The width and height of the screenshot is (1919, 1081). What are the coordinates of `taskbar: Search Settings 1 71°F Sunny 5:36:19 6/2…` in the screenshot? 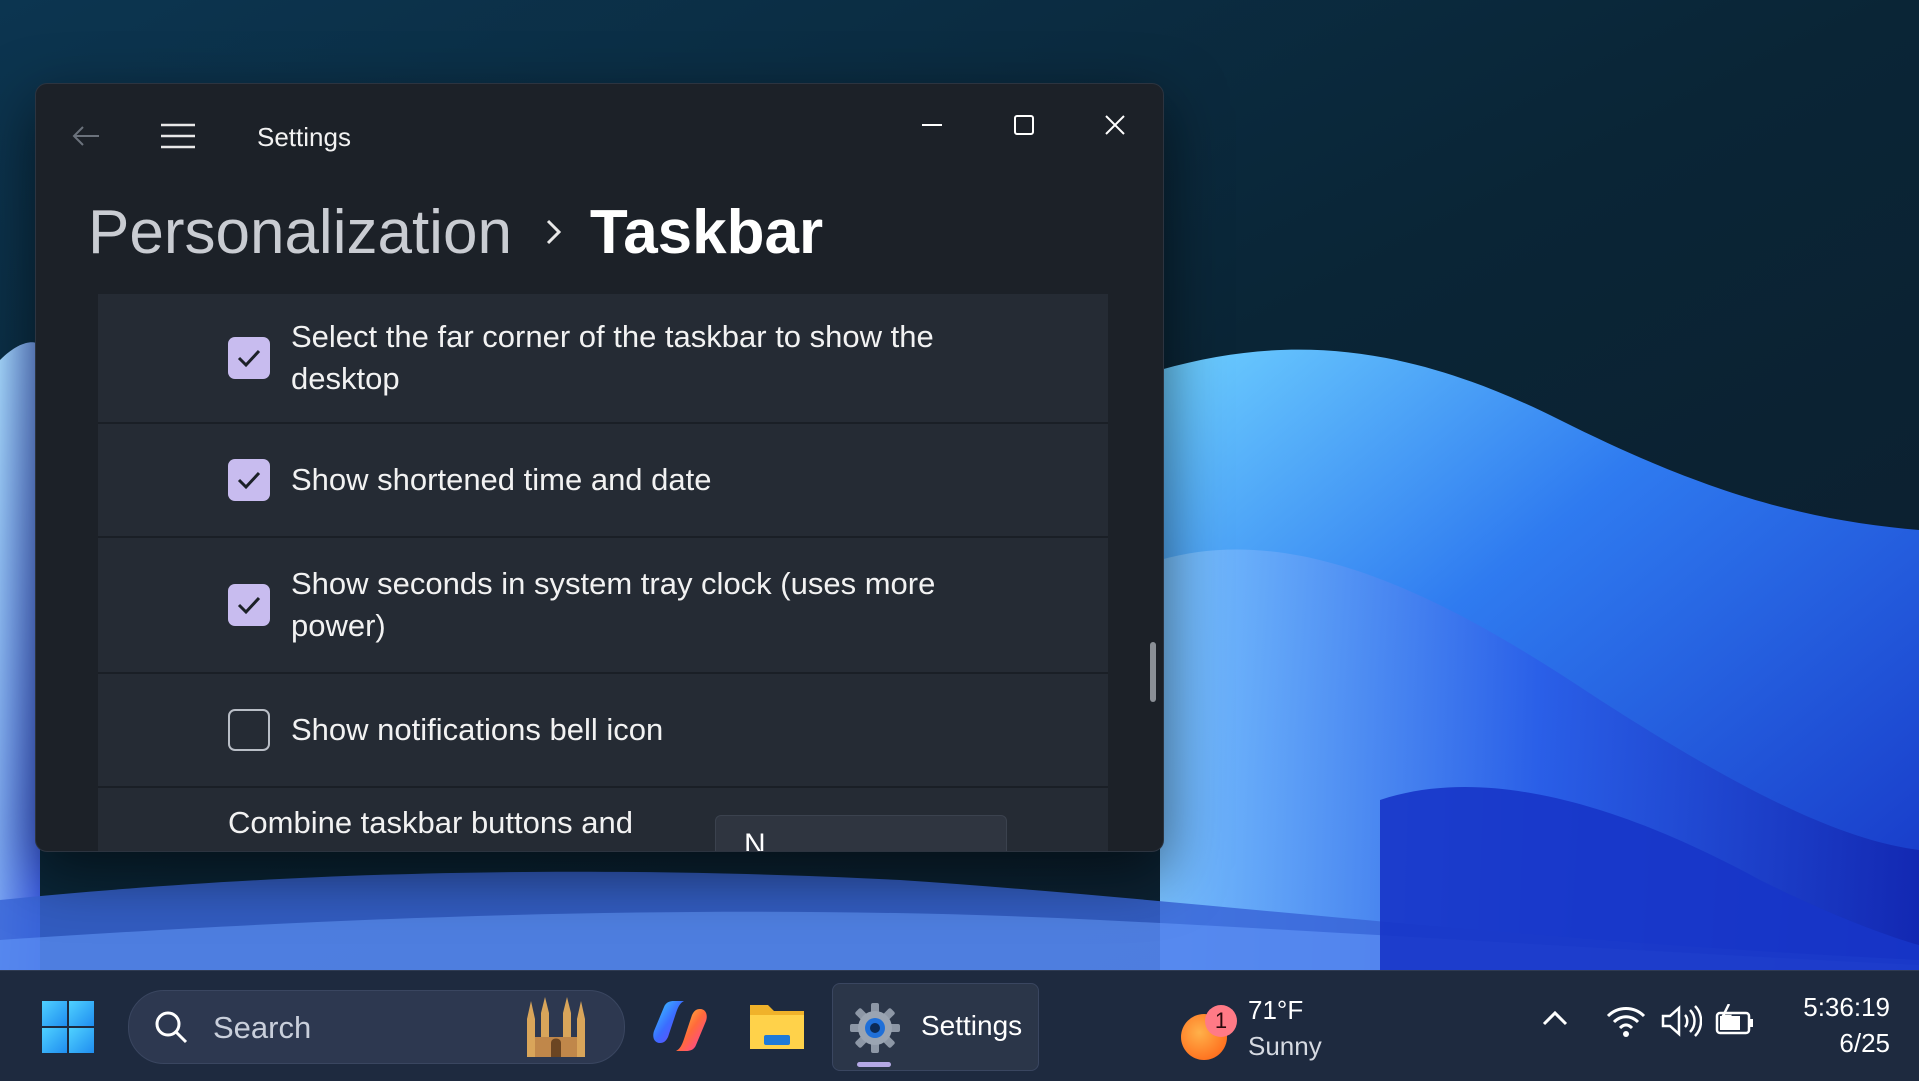 It's located at (959, 1025).